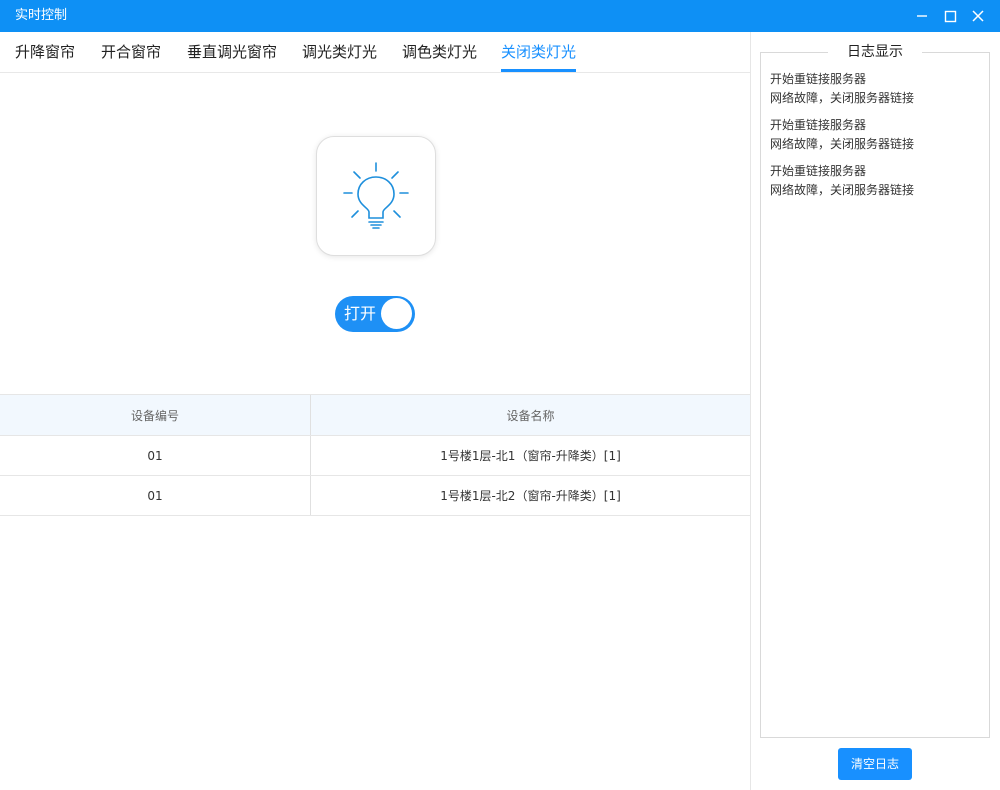 The width and height of the screenshot is (1000, 790). I want to click on lightbulb-icon, so click(376, 195).